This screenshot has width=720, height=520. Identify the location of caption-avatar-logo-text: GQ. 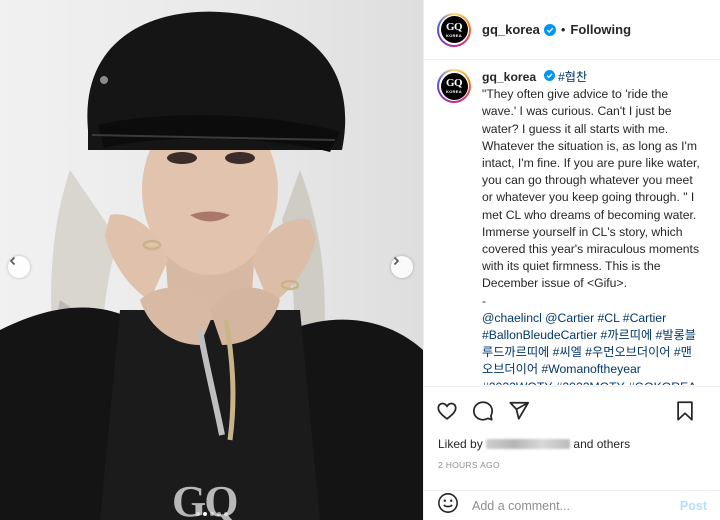
(454, 83).